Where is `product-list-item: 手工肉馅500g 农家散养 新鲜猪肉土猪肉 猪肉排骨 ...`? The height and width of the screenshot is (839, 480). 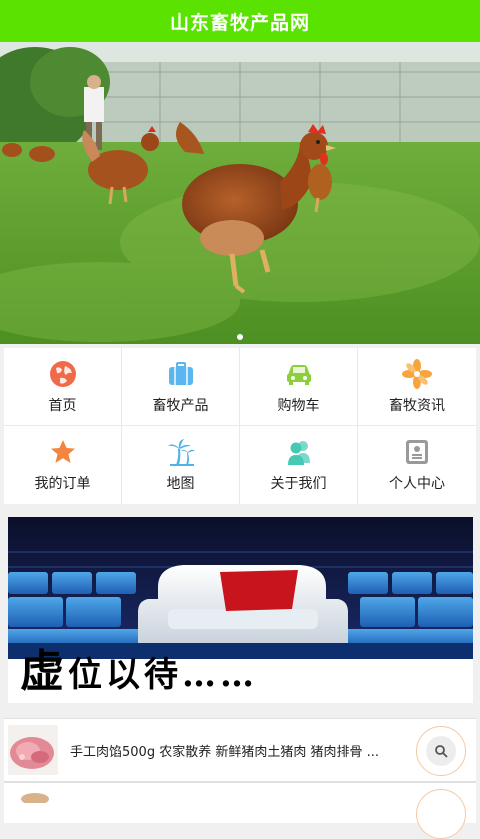
product-list-item: 手工肉馅500g 农家散养 新鲜猪肉土猪肉 猪肉排骨 ... is located at coordinates (240, 750).